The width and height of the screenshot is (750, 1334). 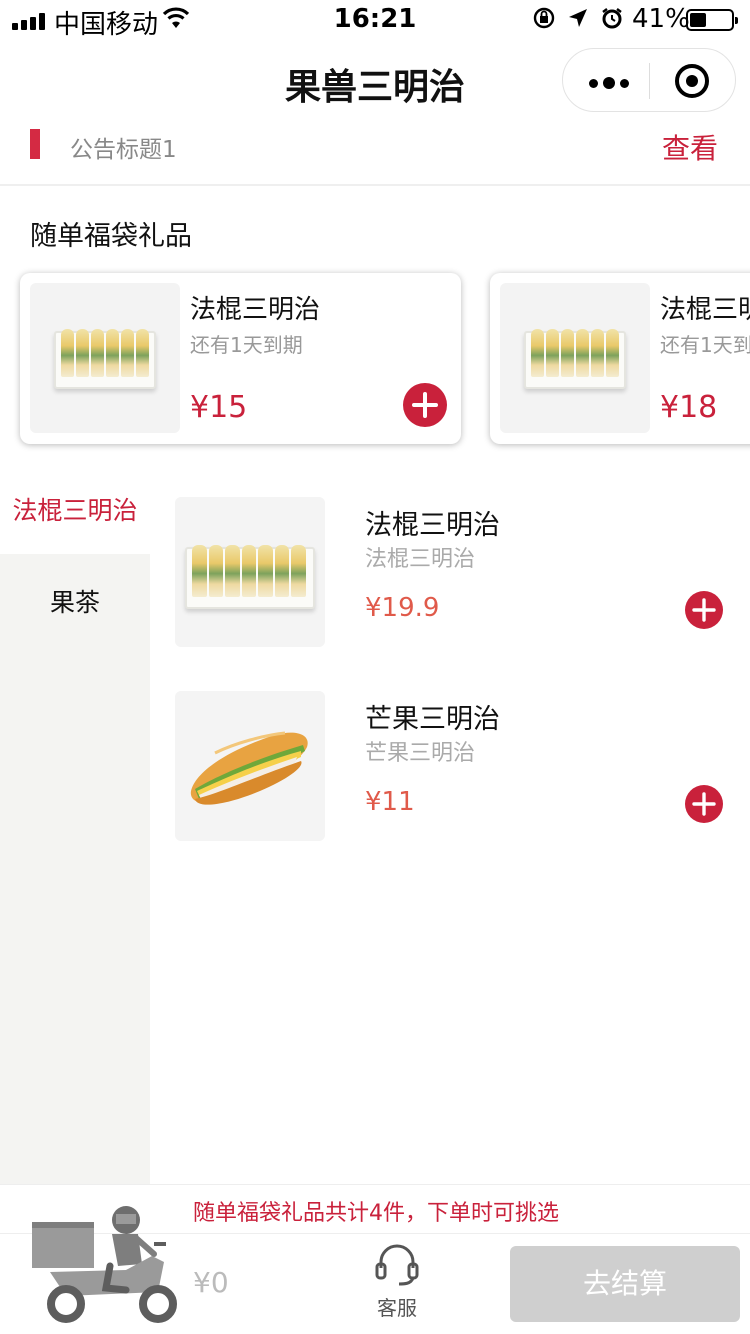 I want to click on headset-icon, so click(x=397, y=1265).